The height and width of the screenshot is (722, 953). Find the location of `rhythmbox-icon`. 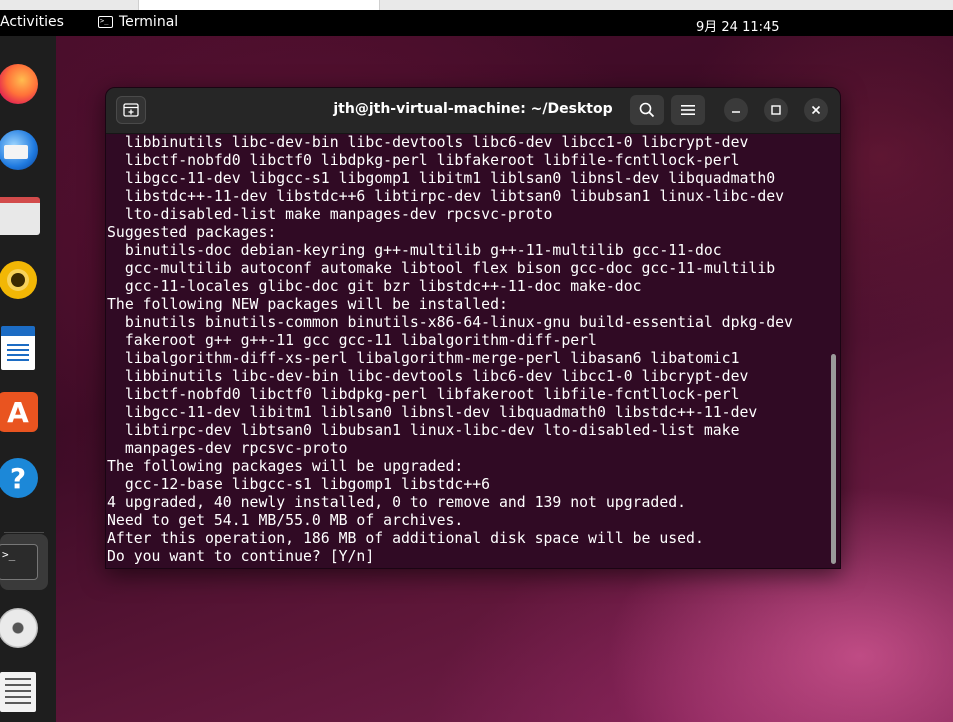

rhythmbox-icon is located at coordinates (18, 280).